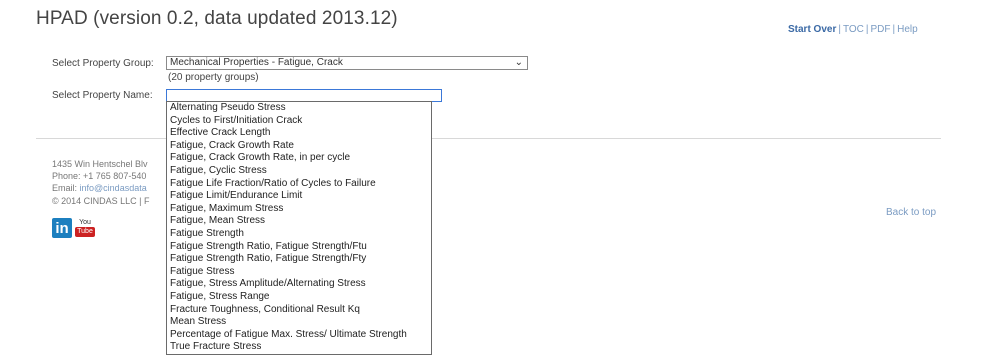  What do you see at coordinates (101, 201) in the screenshot?
I see `footer-copyright: © 2014 CINDAS LLC | F` at bounding box center [101, 201].